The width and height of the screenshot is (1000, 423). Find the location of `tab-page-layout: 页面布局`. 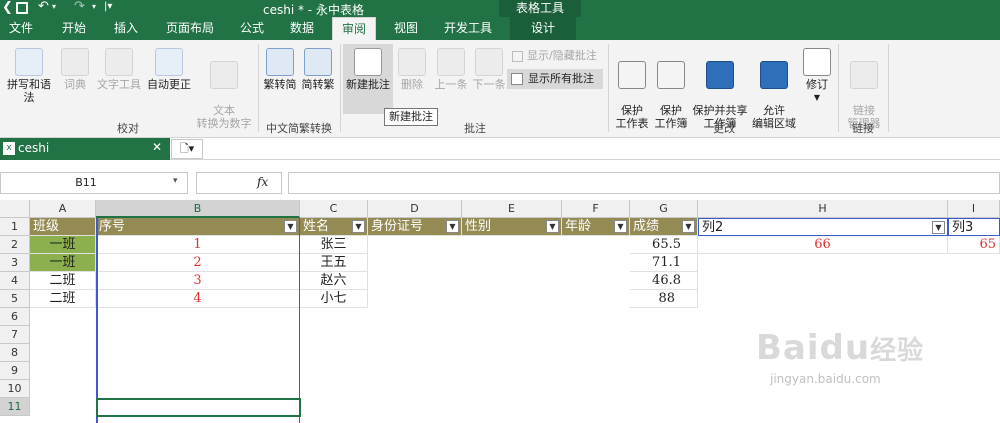

tab-page-layout: 页面布局 is located at coordinates (190, 28).